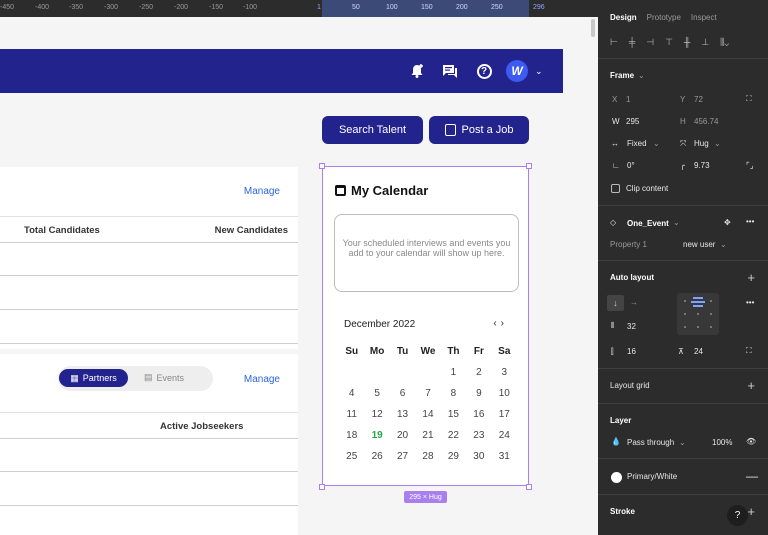 The image size is (768, 535). I want to click on chat-icon, so click(450, 71).